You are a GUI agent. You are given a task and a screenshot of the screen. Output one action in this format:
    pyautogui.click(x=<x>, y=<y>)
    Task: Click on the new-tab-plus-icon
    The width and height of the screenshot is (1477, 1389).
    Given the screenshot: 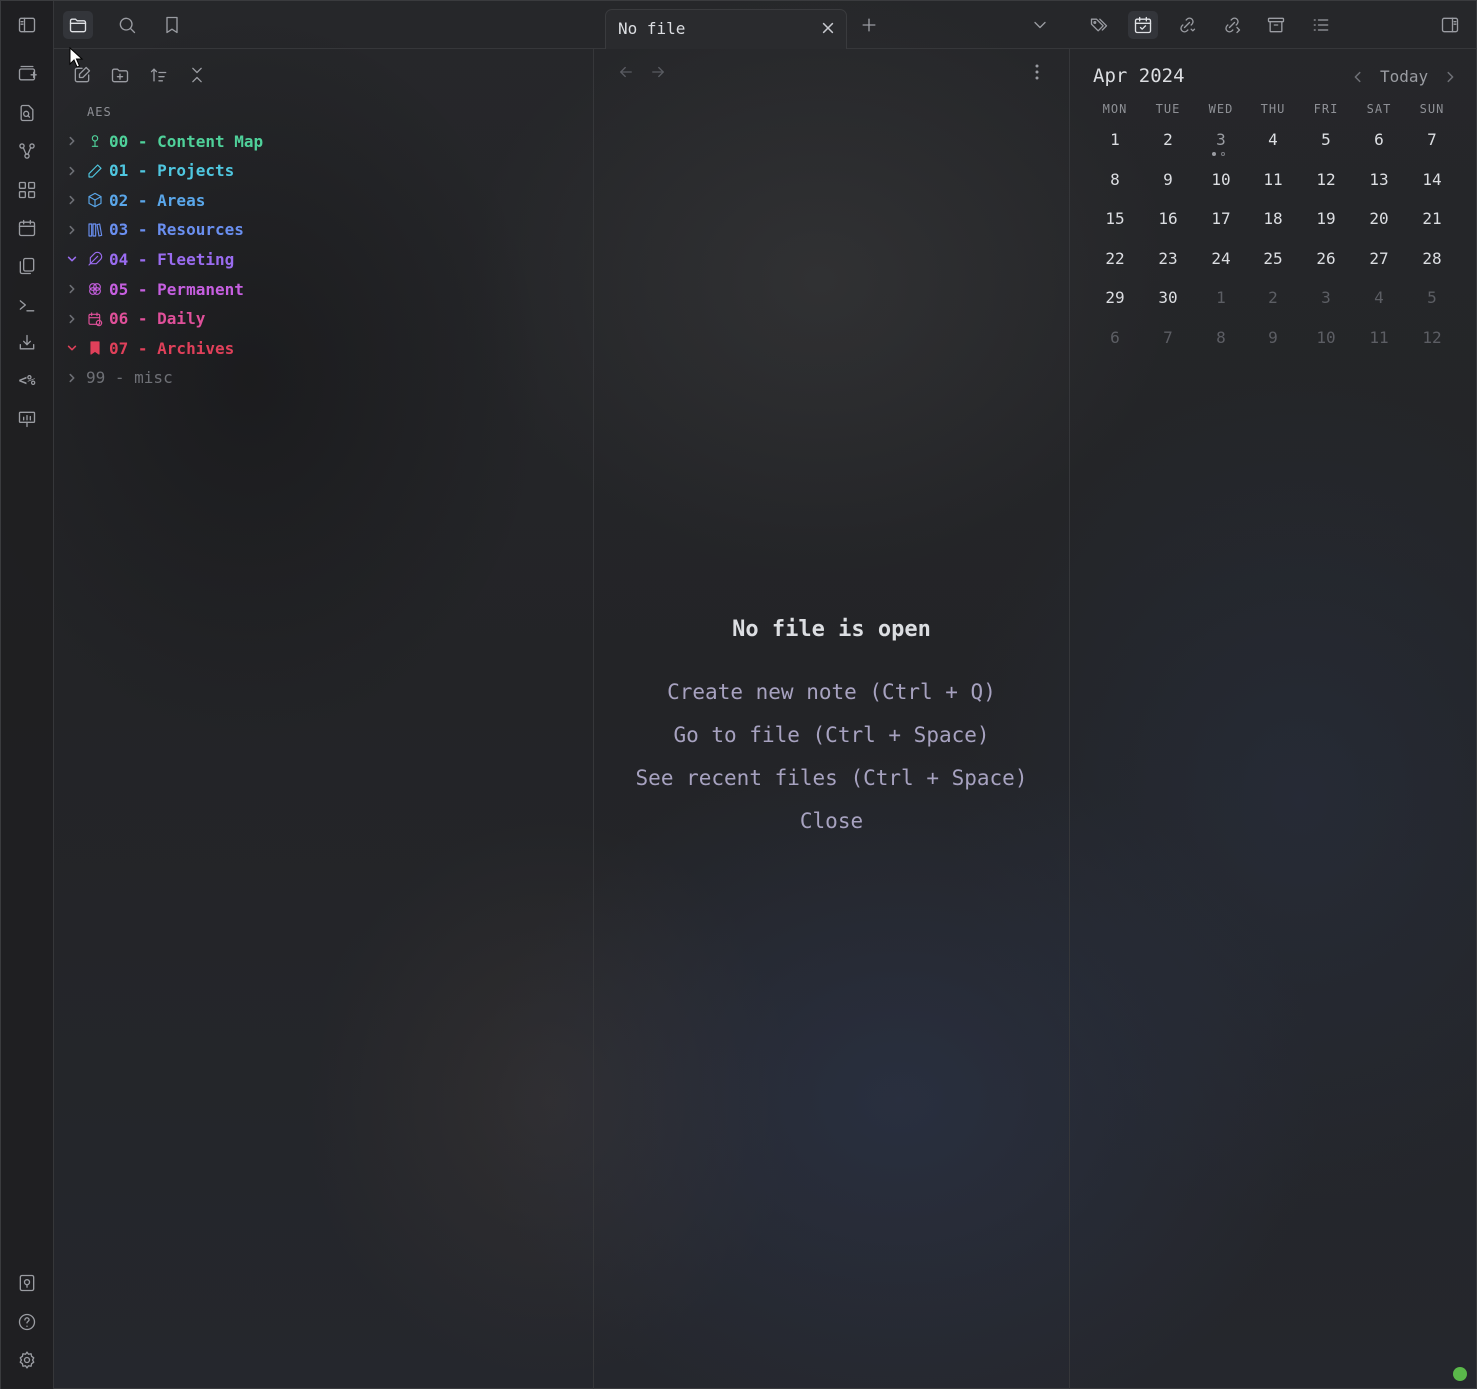 What is the action you would take?
    pyautogui.click(x=869, y=25)
    